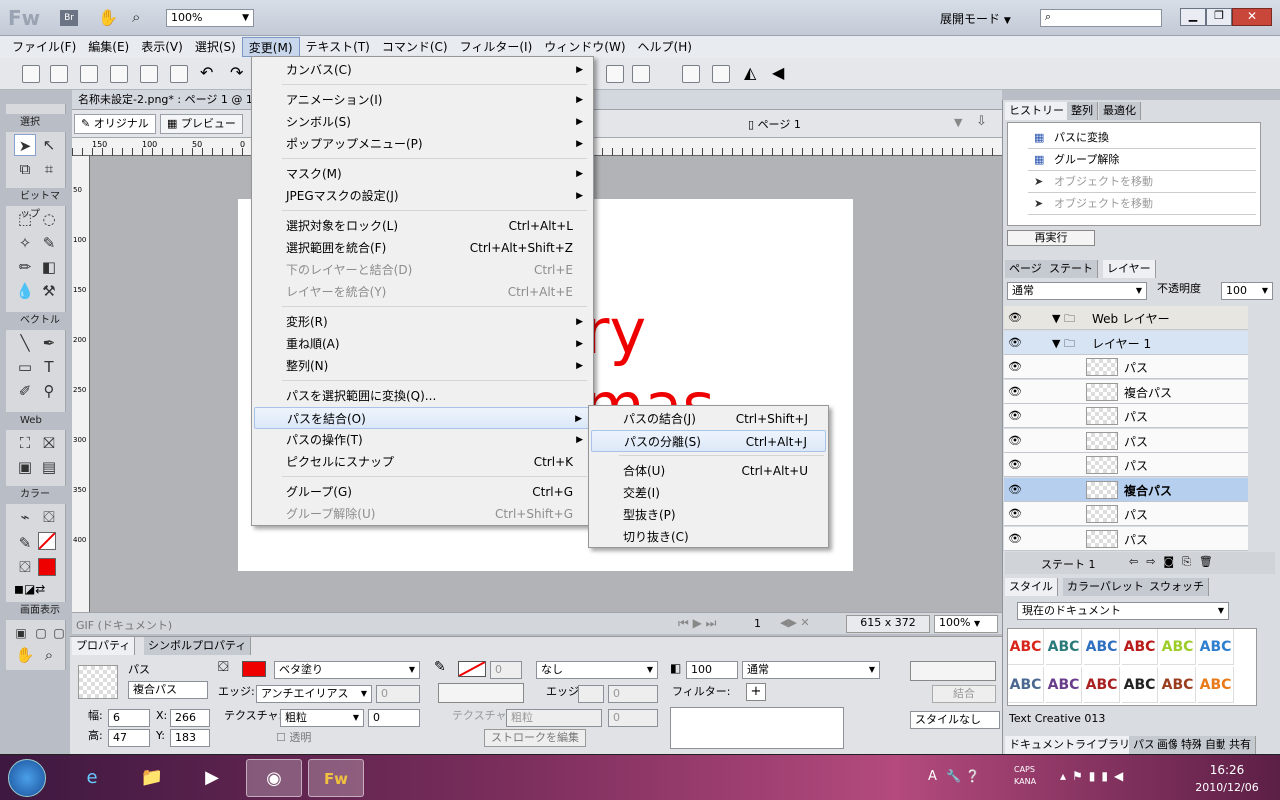 Image resolution: width=1280 pixels, height=800 pixels. I want to click on hand-tool-icon: ✋, so click(25, 655).